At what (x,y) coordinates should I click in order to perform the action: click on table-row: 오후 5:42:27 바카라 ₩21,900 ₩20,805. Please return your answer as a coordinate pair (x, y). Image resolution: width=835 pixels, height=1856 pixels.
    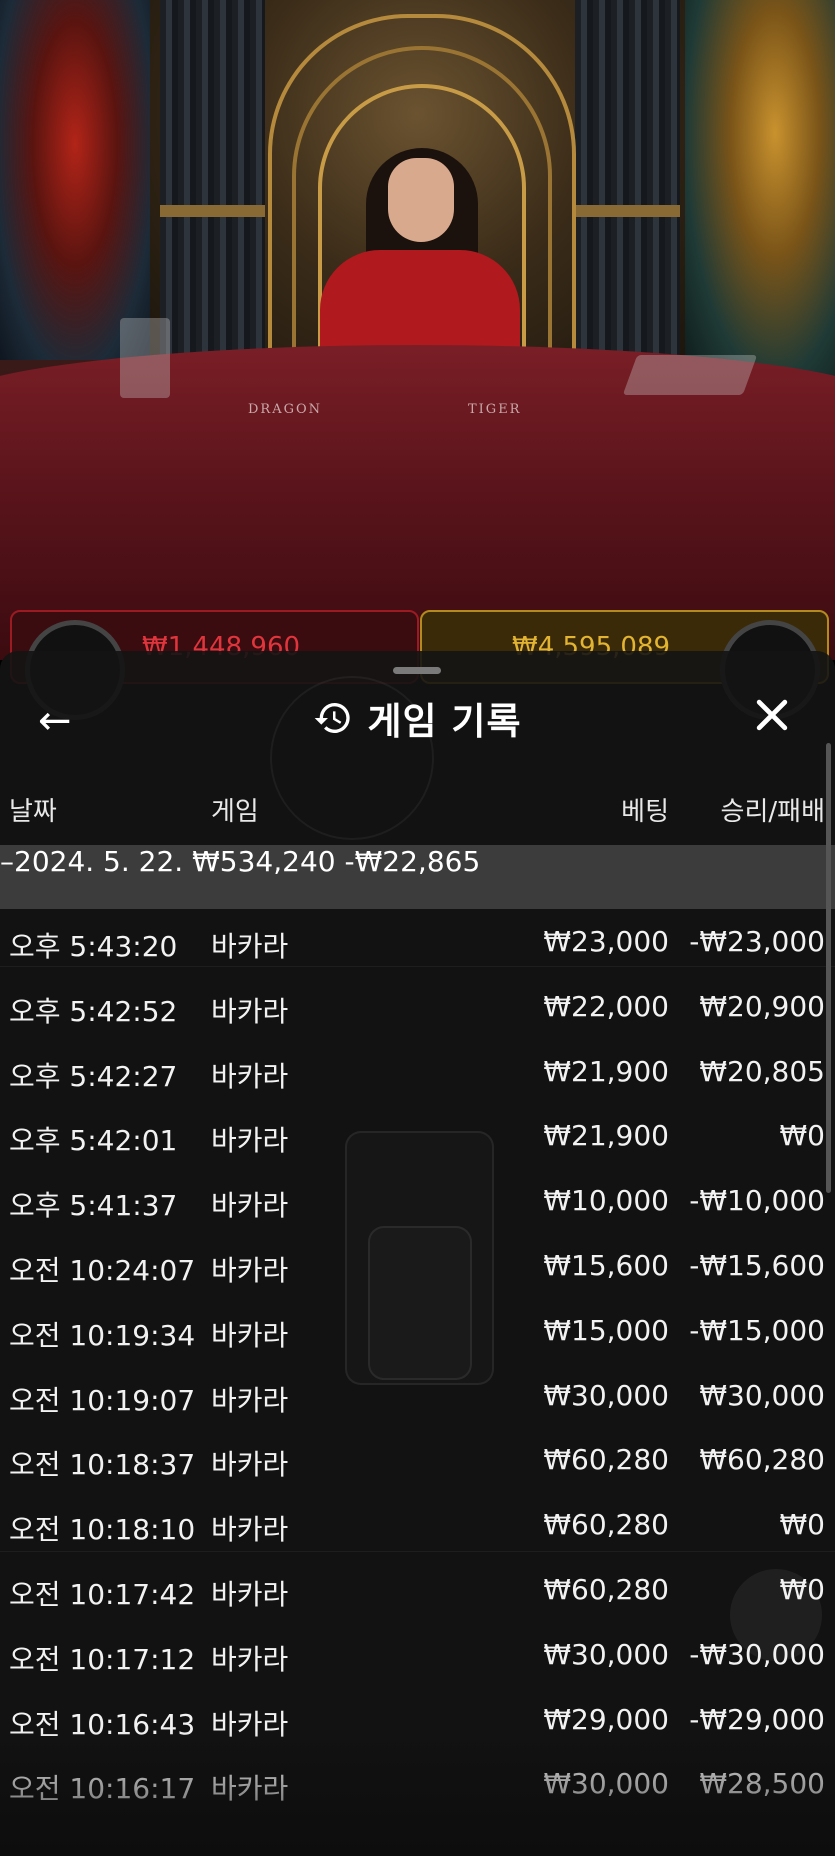
    Looking at the image, I should click on (417, 1071).